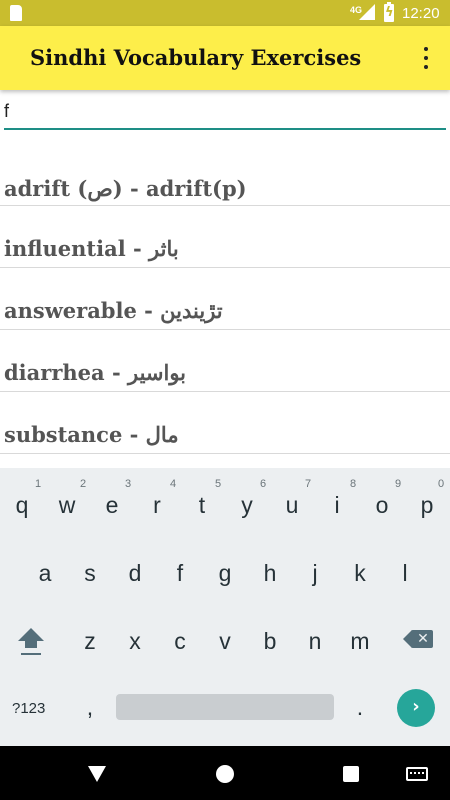 The width and height of the screenshot is (450, 800). What do you see at coordinates (405, 573) in the screenshot?
I see `key-l: l` at bounding box center [405, 573].